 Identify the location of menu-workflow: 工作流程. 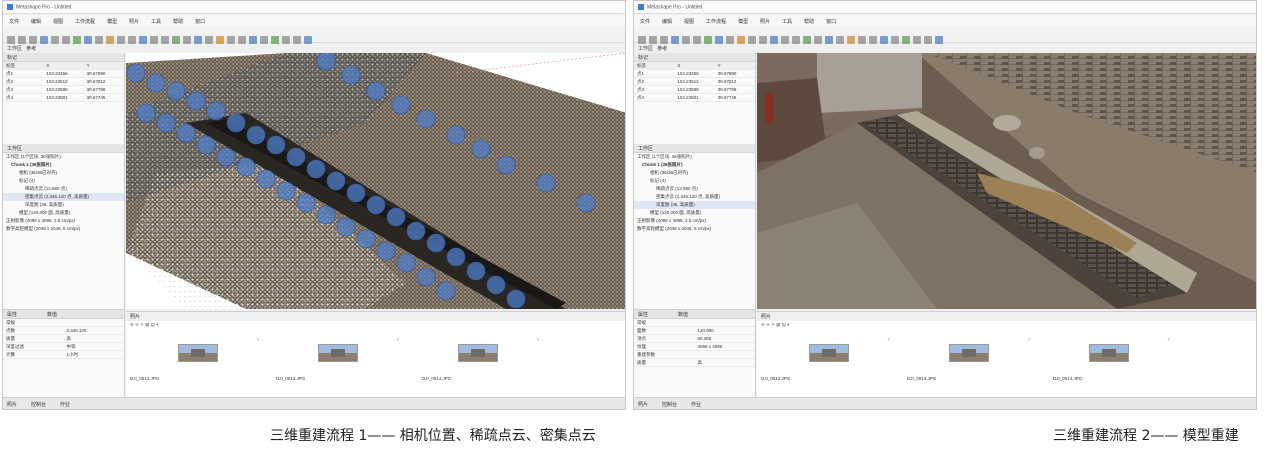
(85, 22).